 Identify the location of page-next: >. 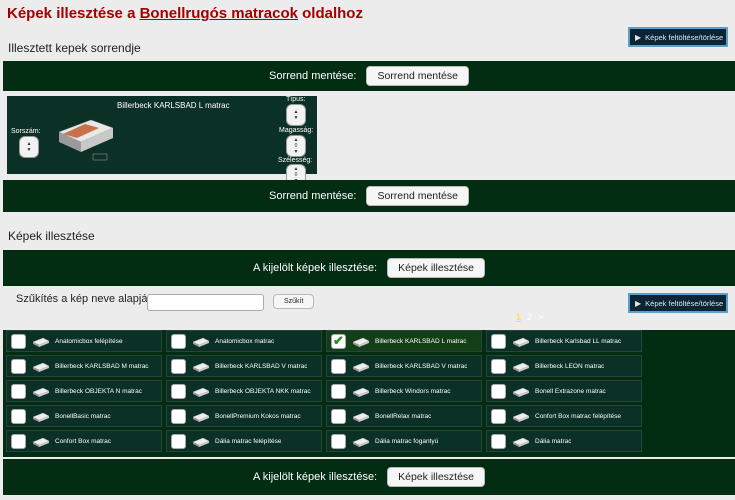
(540, 317).